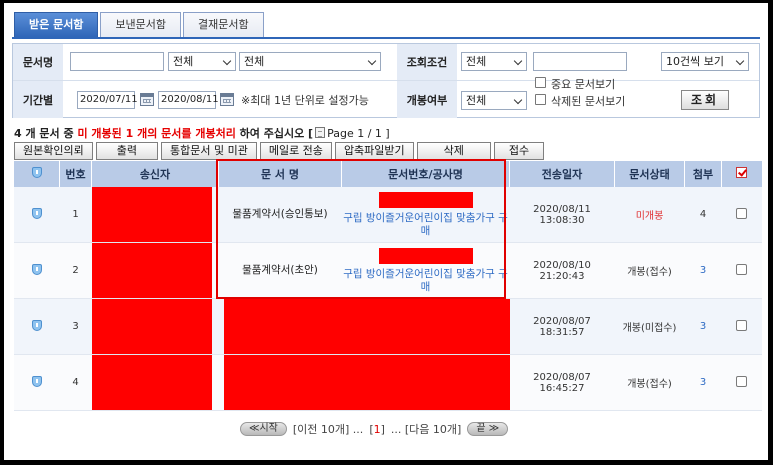 The image size is (773, 465). Describe the element at coordinates (310, 61) in the screenshot. I see `doc-subtype-select: 전체` at that location.